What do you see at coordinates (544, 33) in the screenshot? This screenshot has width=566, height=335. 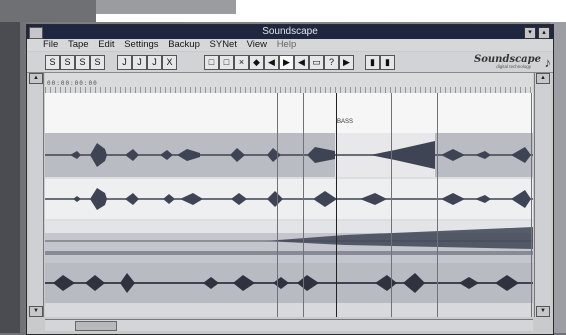 I see `maximize-icon: ▴` at bounding box center [544, 33].